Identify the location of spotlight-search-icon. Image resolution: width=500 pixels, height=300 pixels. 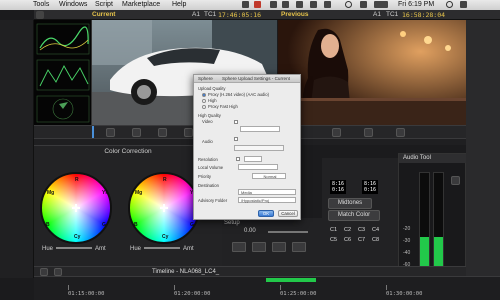
(449, 4).